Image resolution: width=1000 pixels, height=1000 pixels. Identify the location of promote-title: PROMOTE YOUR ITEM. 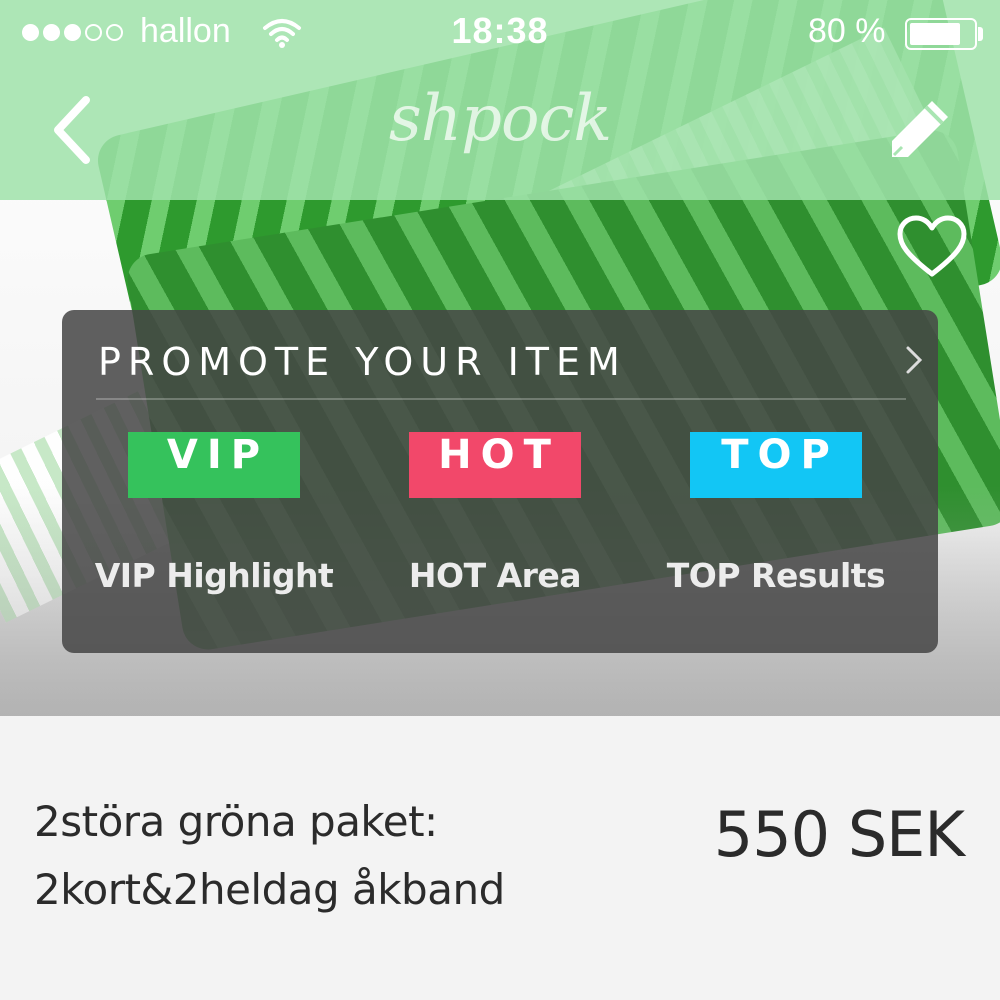
(362, 362).